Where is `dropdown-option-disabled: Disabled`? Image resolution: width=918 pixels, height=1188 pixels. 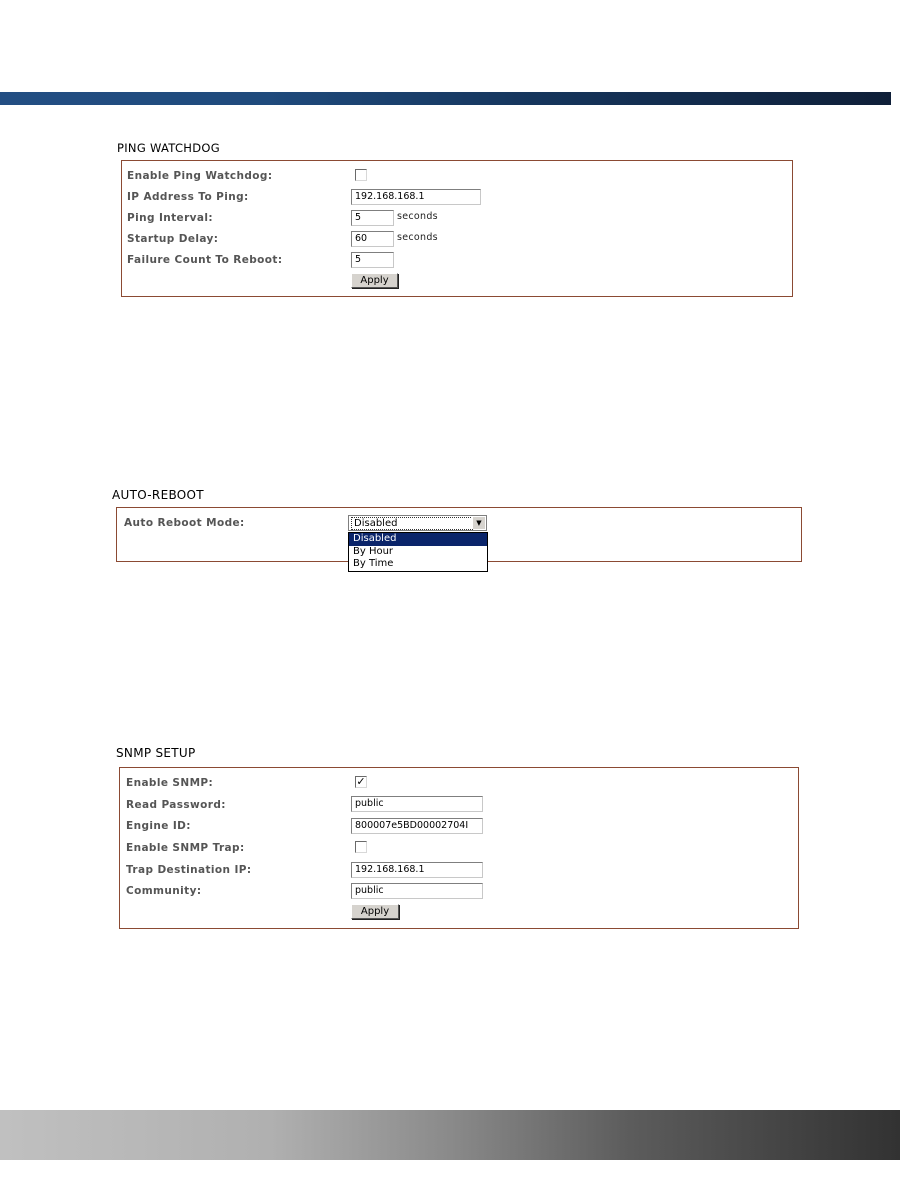 dropdown-option-disabled: Disabled is located at coordinates (418, 539).